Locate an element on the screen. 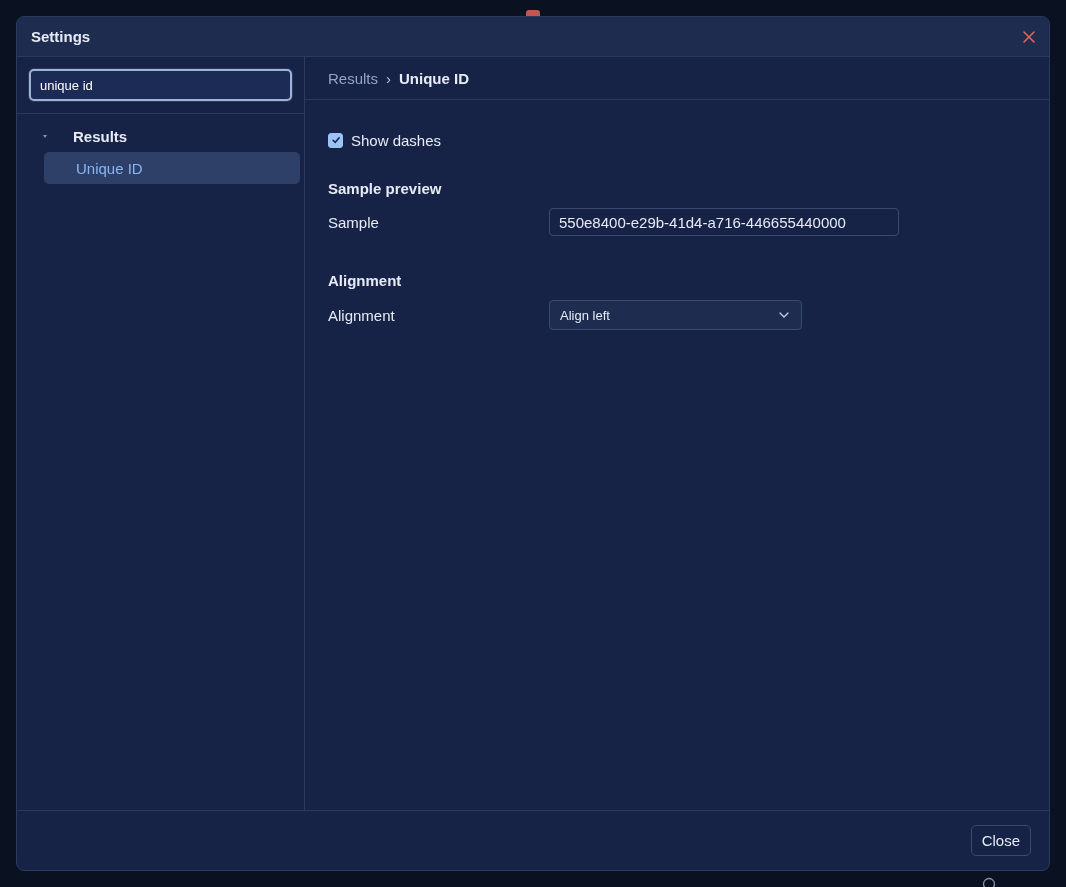 This screenshot has height=887, width=1066. checkbox is located at coordinates (335, 140).